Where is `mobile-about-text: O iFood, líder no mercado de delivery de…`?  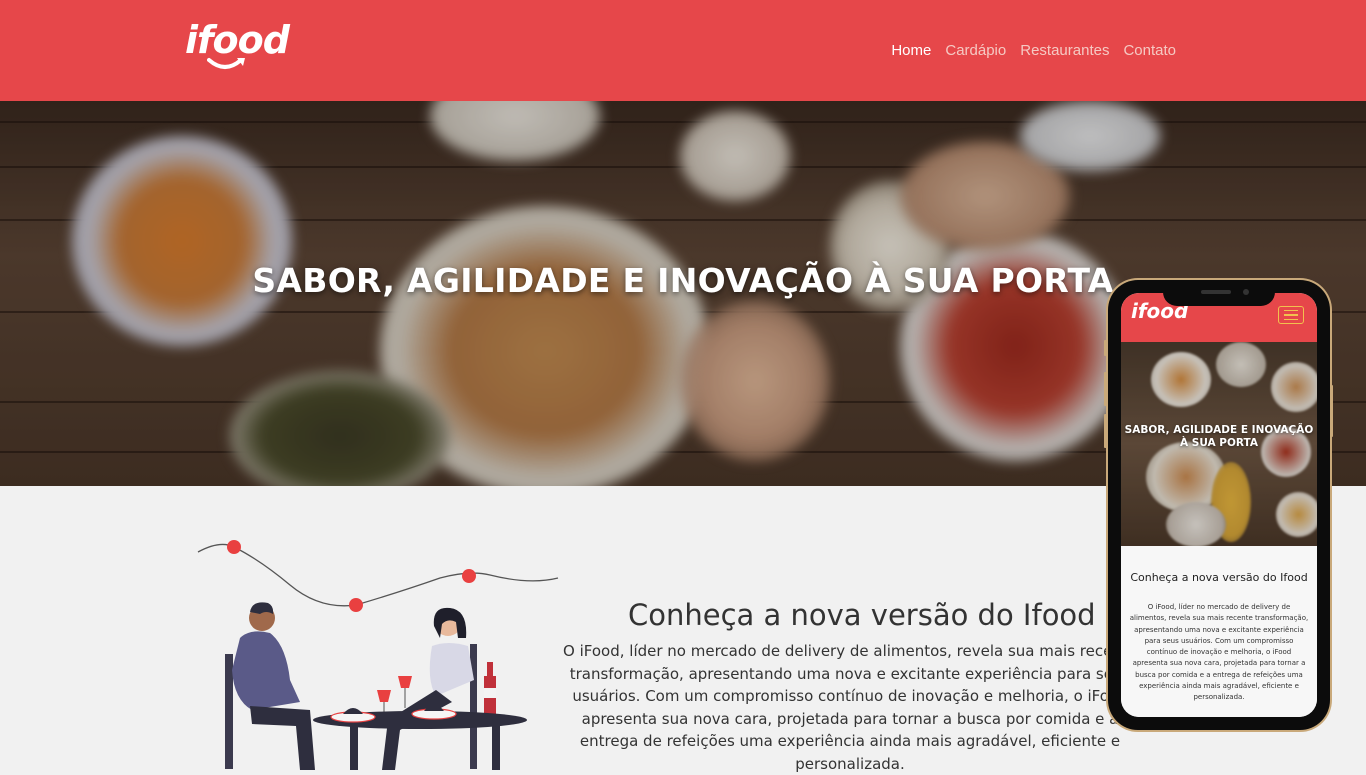
mobile-about-text: O iFood, líder no mercado de delivery de… is located at coordinates (1219, 652).